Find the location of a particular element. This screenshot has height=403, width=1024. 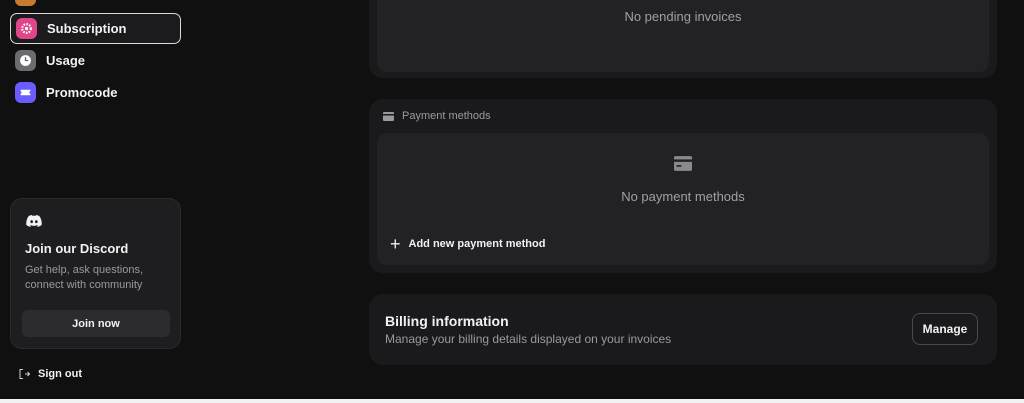

add-payment-method-label: Add new payment method is located at coordinates (477, 244).